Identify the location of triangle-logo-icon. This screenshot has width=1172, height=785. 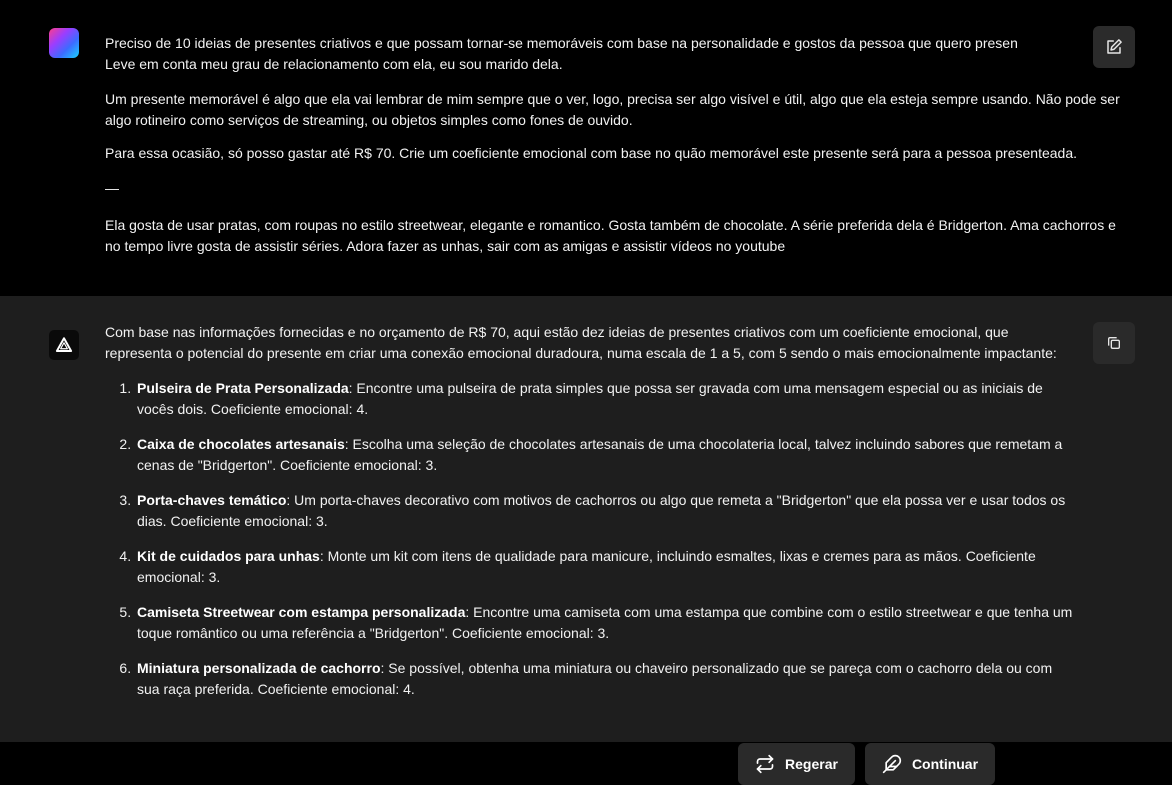
(64, 344).